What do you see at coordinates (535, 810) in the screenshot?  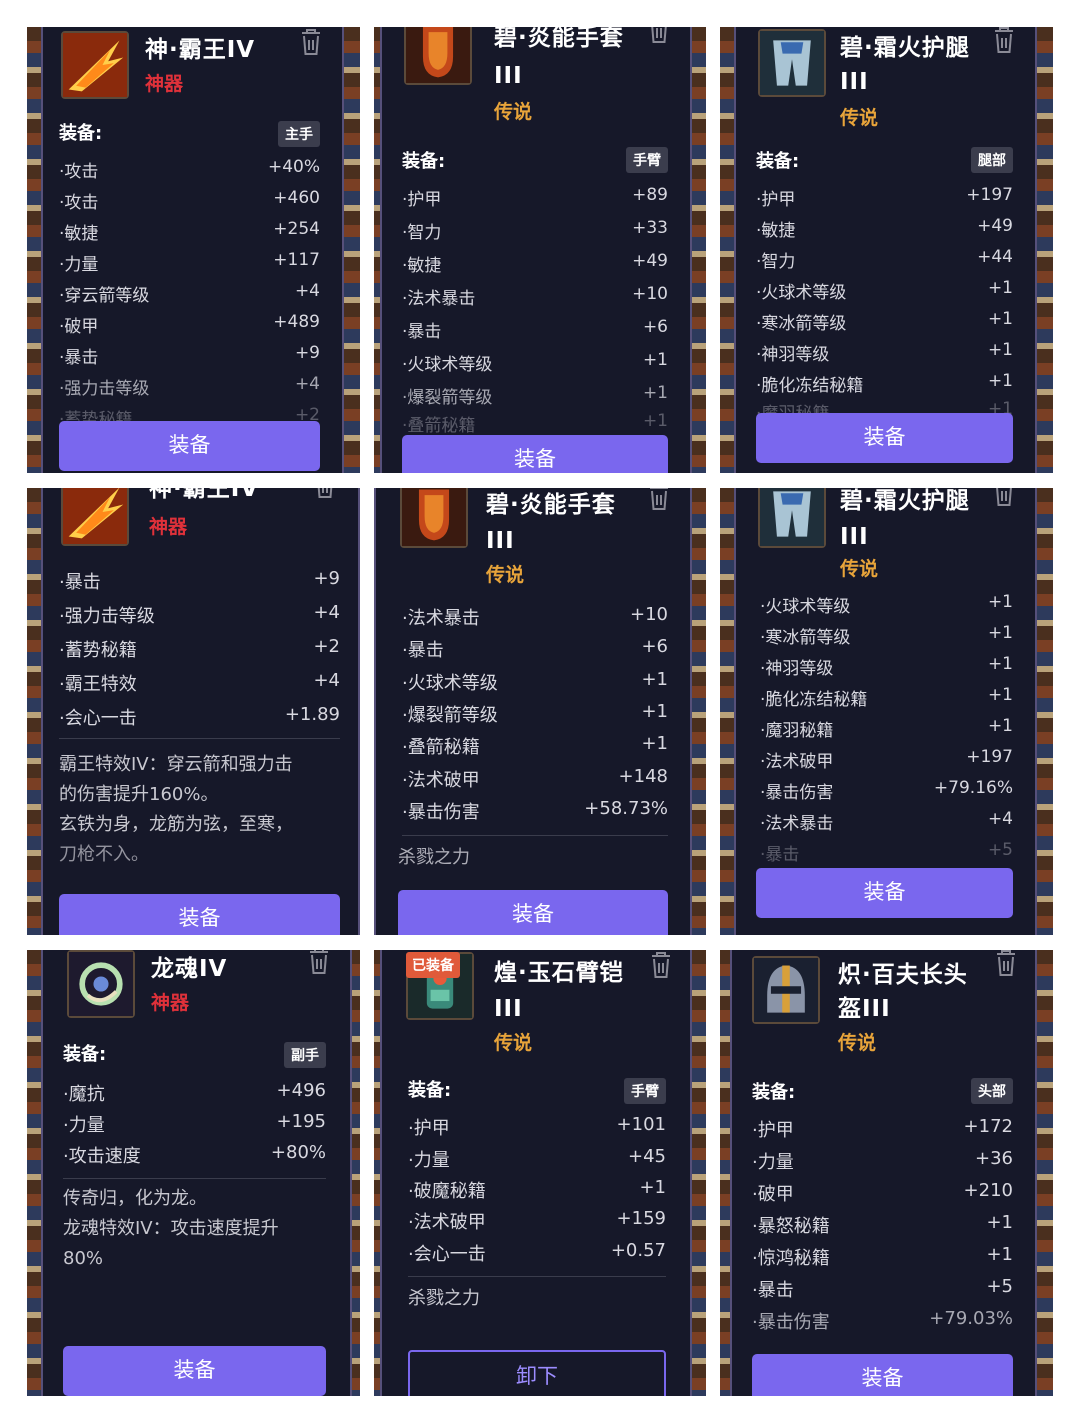 I see `stat-row: ·暴击伤害 +58.73%` at bounding box center [535, 810].